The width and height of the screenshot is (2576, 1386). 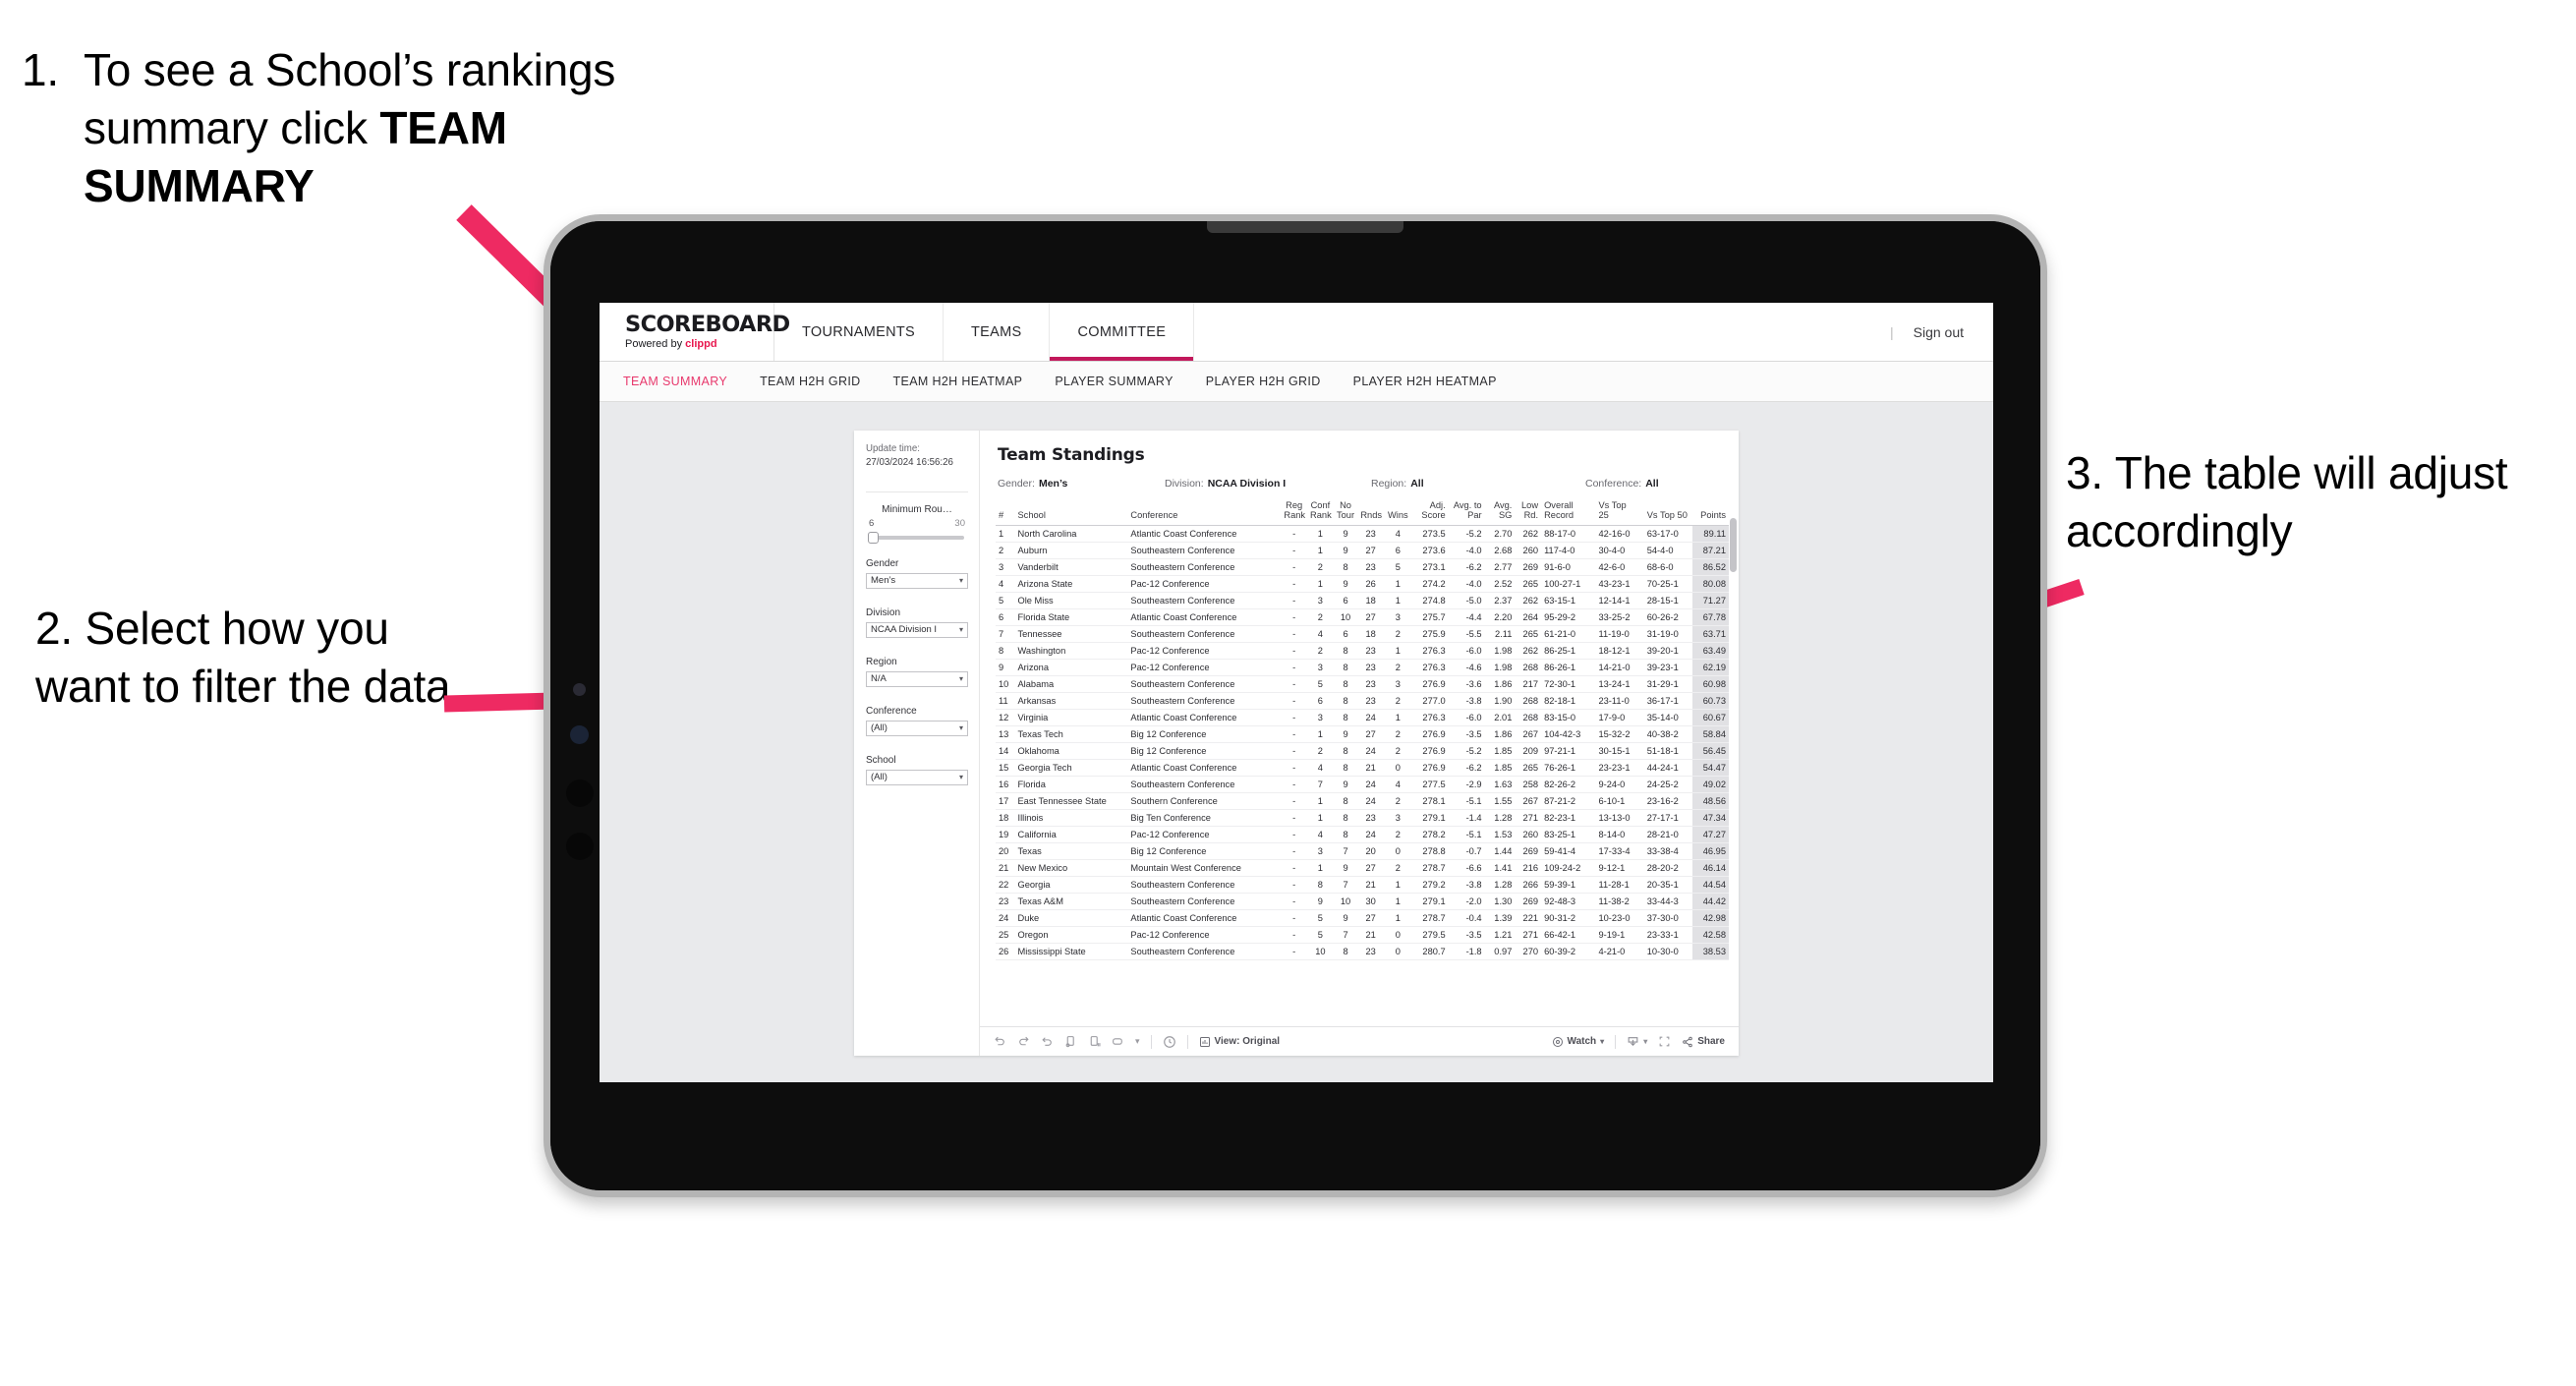 What do you see at coordinates (1070, 1041) in the screenshot?
I see `refresh-icon` at bounding box center [1070, 1041].